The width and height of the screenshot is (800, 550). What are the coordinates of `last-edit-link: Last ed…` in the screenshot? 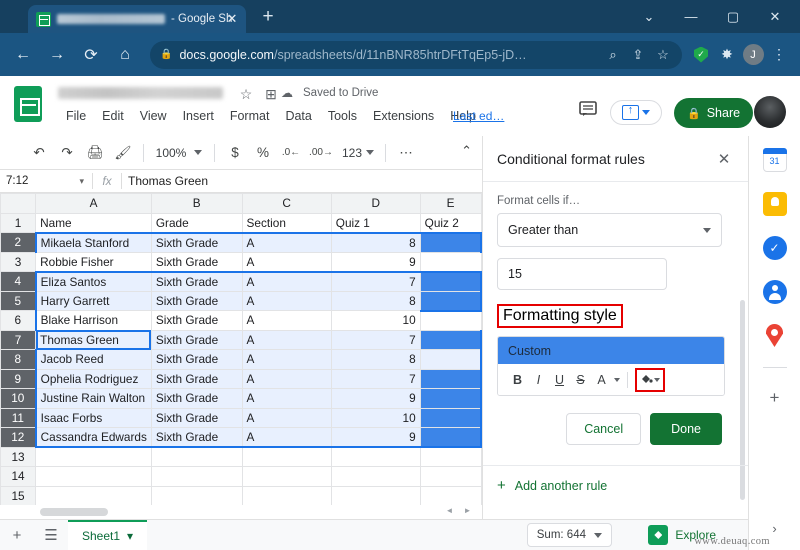 It's located at (478, 116).